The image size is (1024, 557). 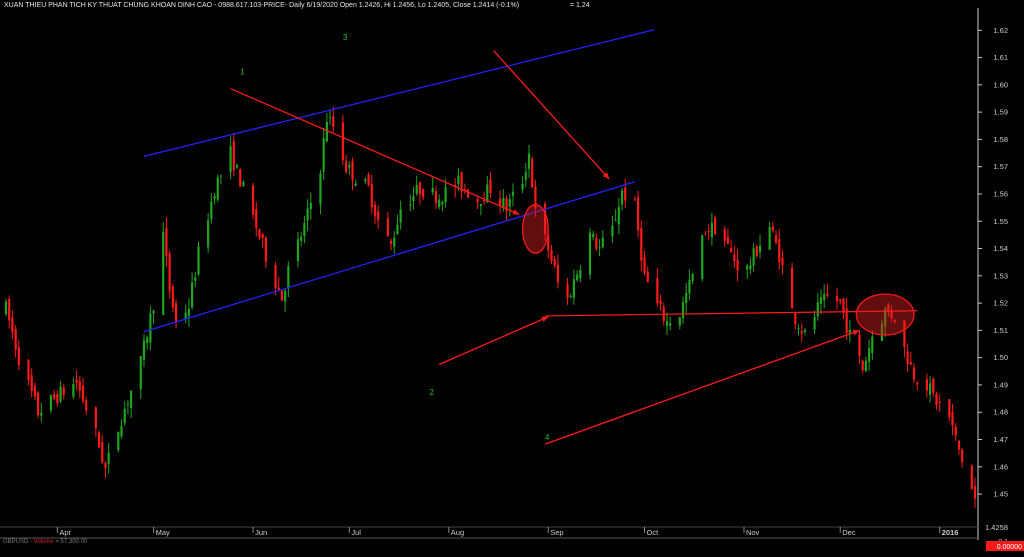 I want to click on x-tick-label: Apr, so click(x=65, y=532).